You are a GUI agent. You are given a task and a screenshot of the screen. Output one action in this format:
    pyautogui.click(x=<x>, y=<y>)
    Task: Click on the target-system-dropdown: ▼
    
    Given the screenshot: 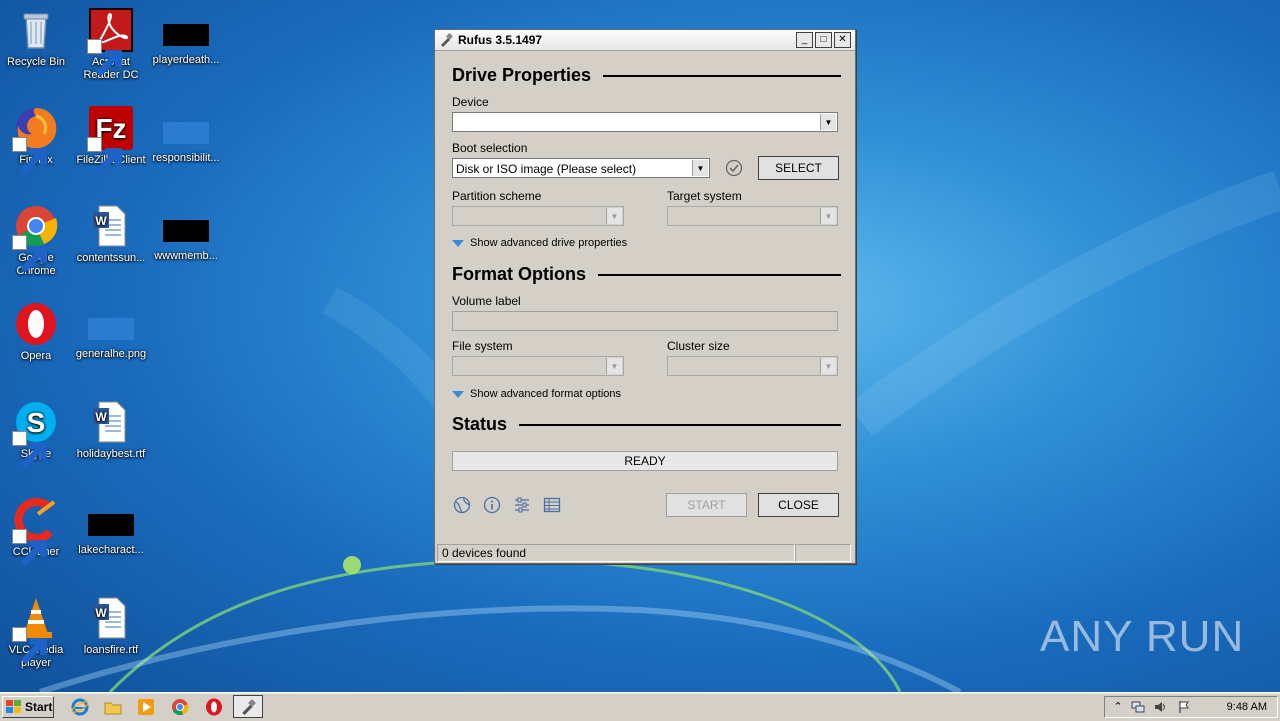 What is the action you would take?
    pyautogui.click(x=752, y=216)
    